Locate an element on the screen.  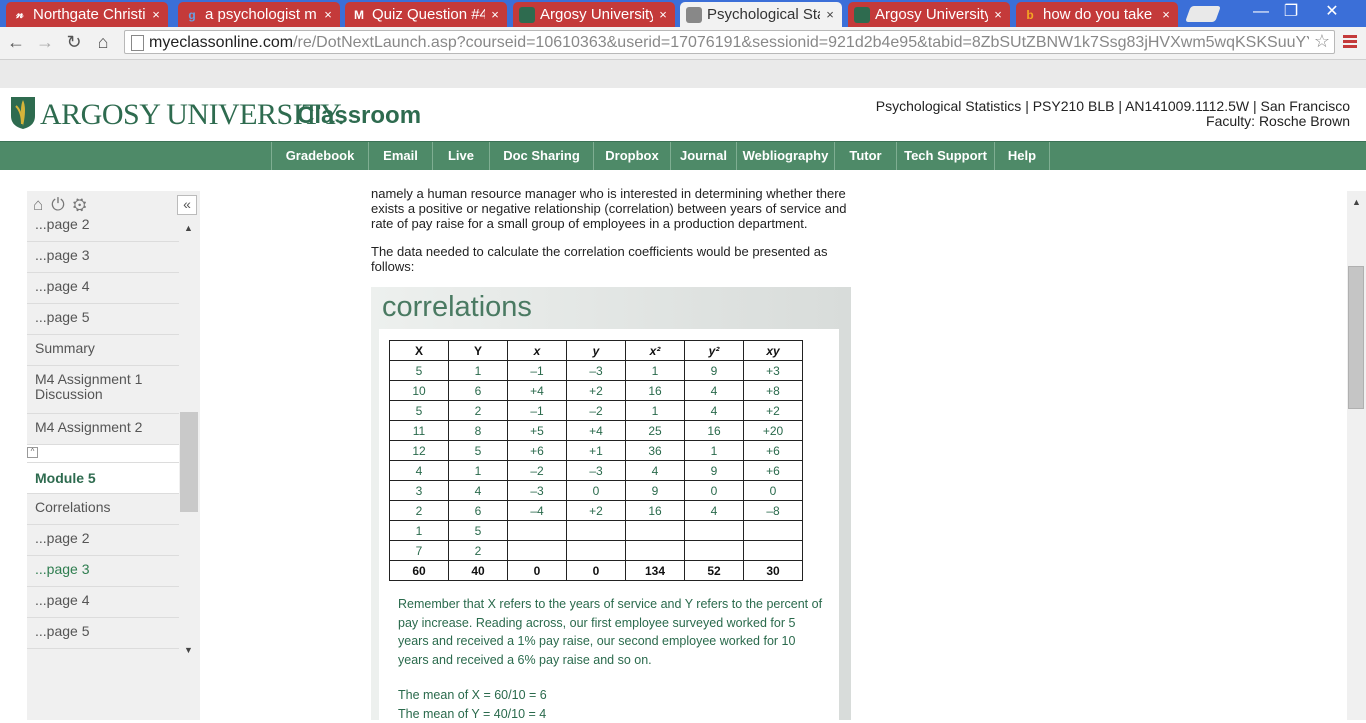
nav-tutor: Tutor is located at coordinates (865, 156).